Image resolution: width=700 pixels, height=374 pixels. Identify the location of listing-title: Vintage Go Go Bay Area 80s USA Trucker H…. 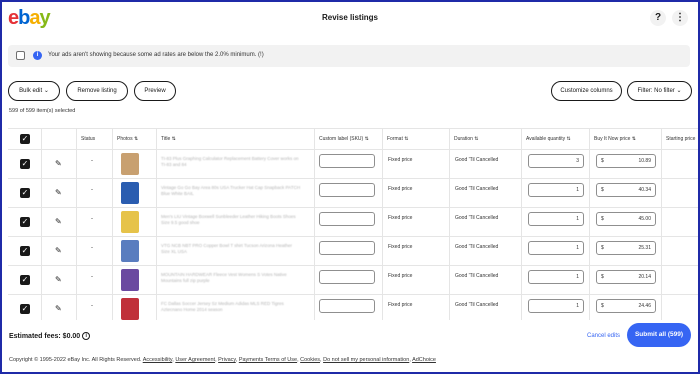
(231, 191).